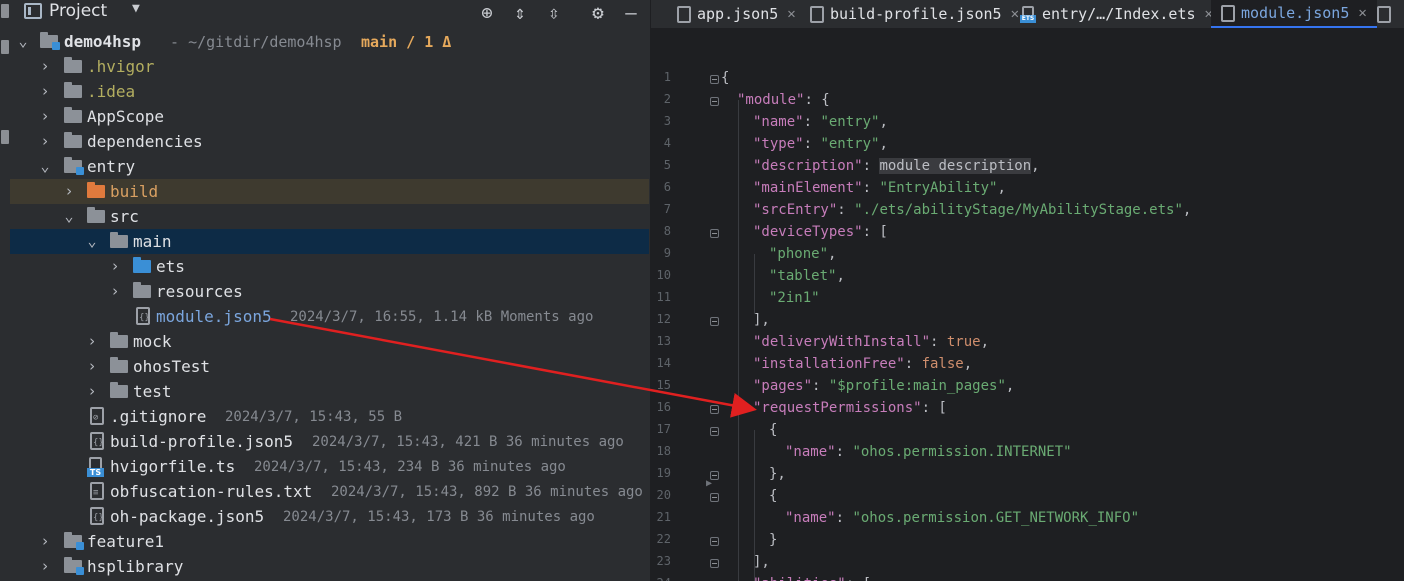  Describe the element at coordinates (329, 391) in the screenshot. I see `tree-row-test: › test` at that location.